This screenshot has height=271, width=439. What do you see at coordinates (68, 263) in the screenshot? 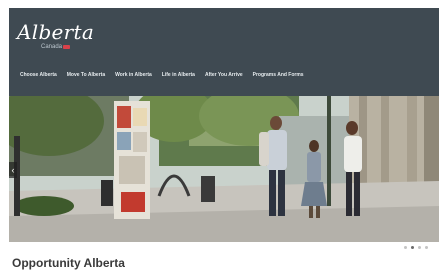
I see `page-title: Opportunity Alberta` at bounding box center [68, 263].